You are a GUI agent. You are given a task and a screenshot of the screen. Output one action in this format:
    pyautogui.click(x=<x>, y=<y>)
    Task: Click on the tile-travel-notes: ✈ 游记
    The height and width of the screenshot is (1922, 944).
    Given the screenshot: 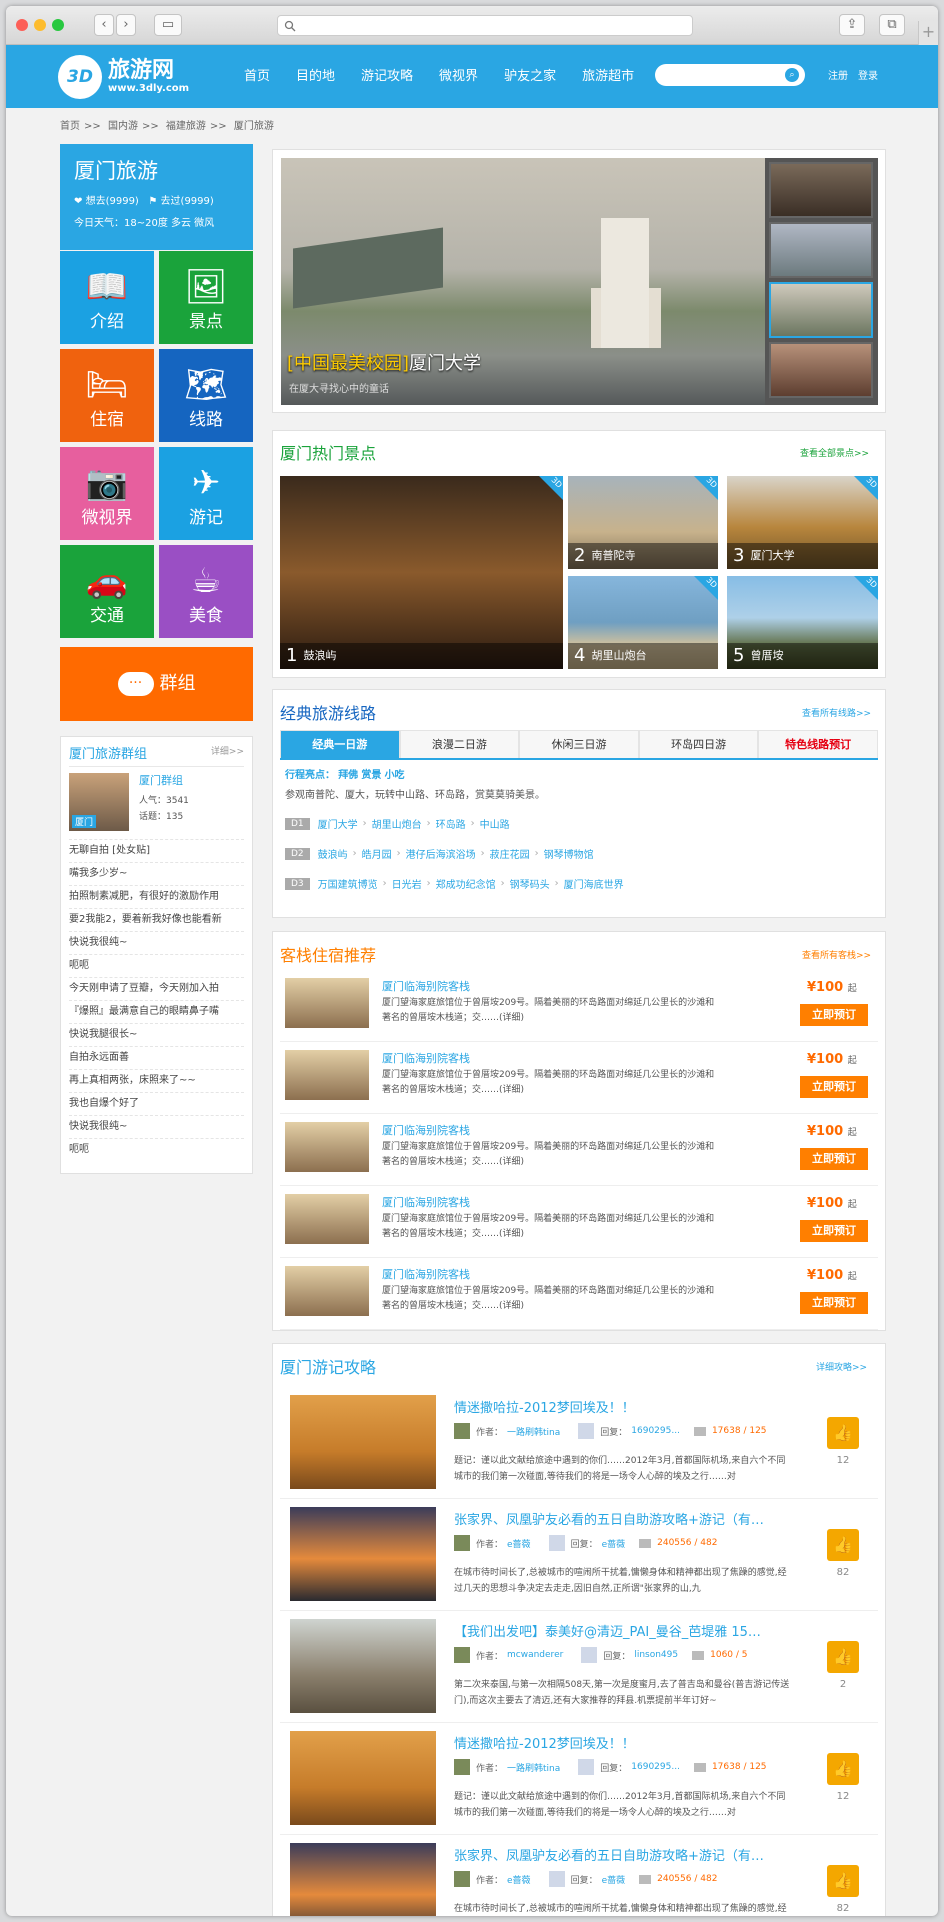 What is the action you would take?
    pyautogui.click(x=206, y=493)
    